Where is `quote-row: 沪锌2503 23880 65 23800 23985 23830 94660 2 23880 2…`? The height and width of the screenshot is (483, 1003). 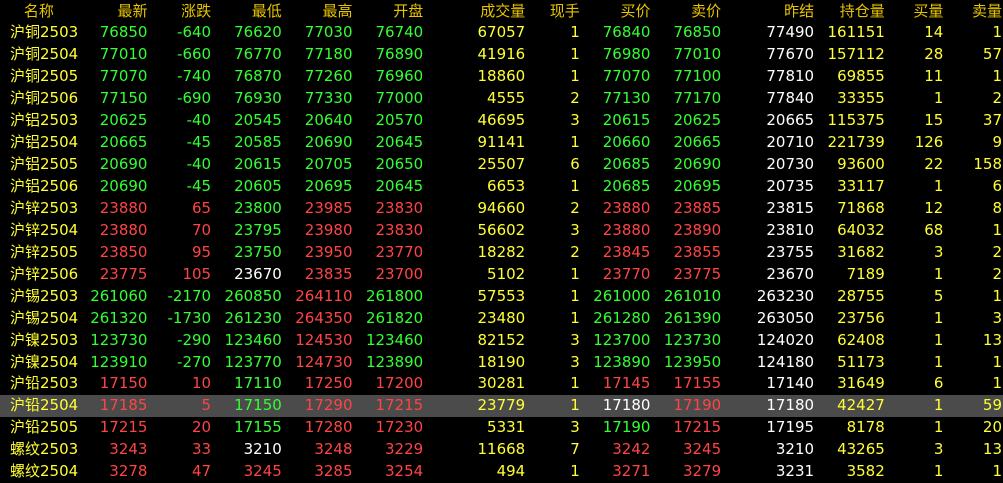 quote-row: 沪锌2503 23880 65 23800 23985 23830 94660 2 23880 2… is located at coordinates (501, 209).